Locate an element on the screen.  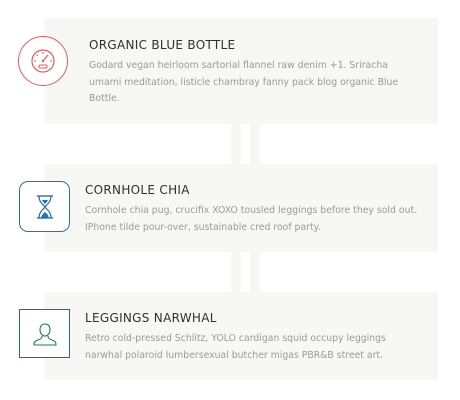
feature-title-3: LEGGINGS NARWHAL is located at coordinates (151, 318).